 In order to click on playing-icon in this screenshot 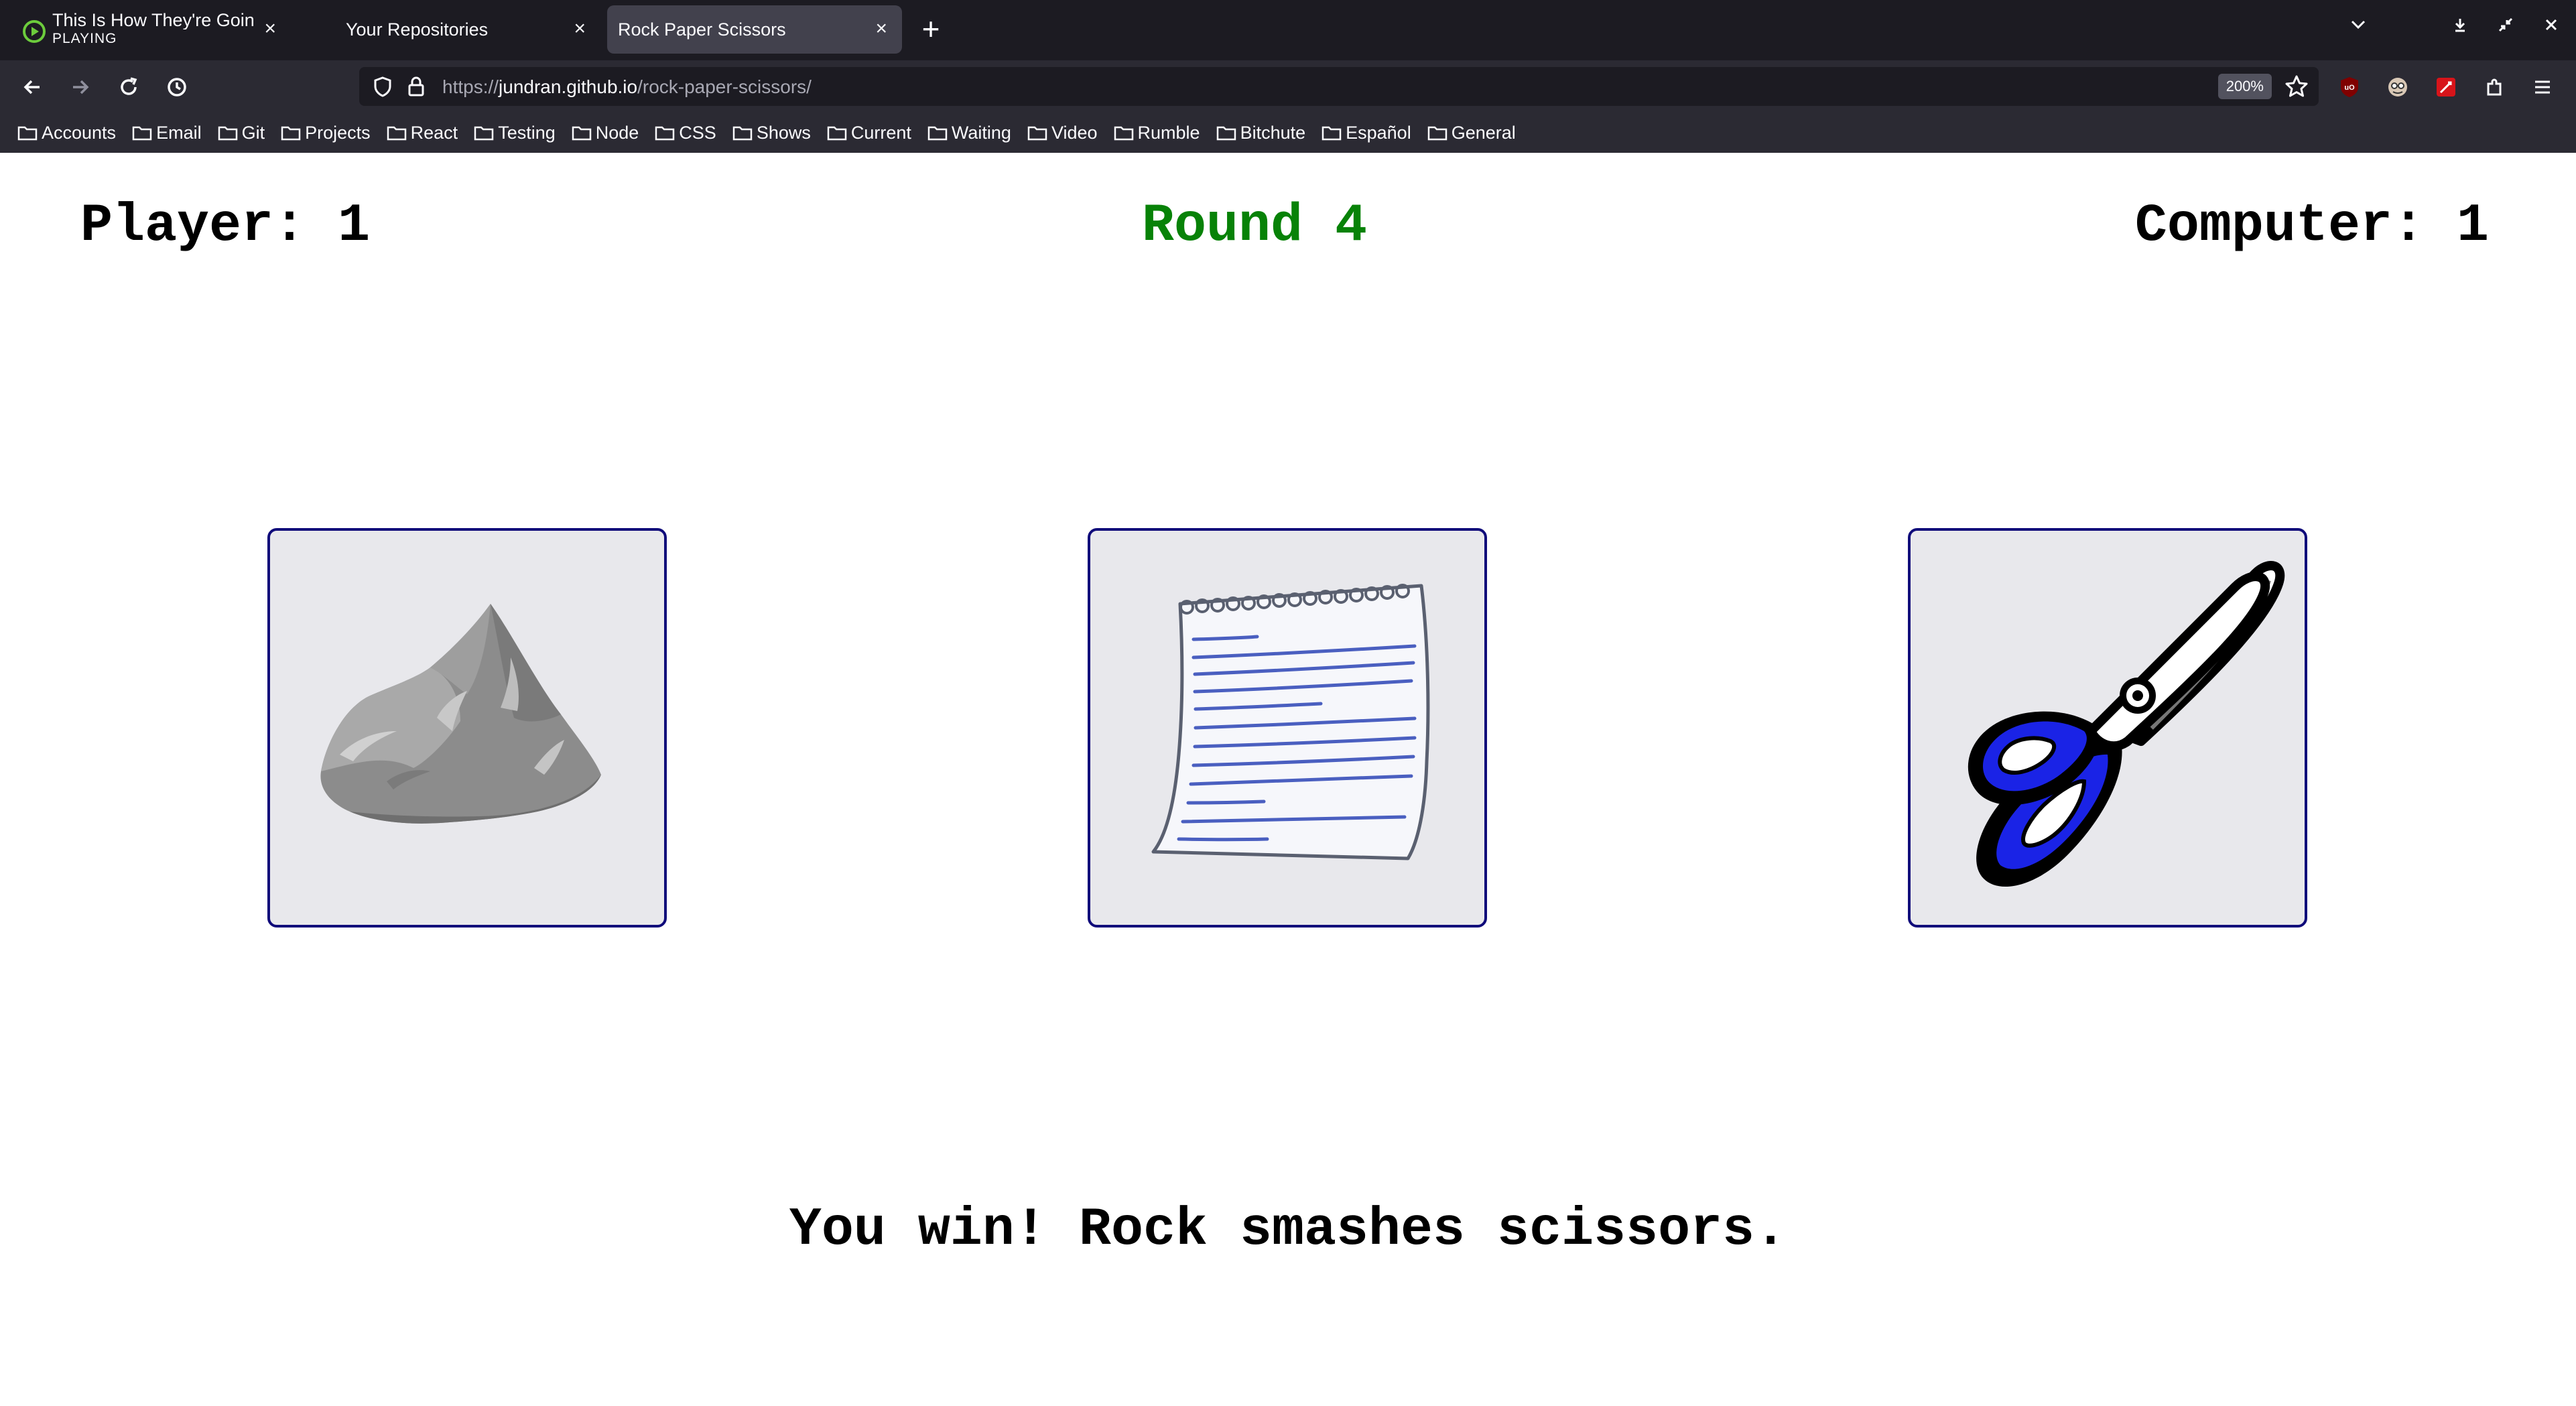, I will do `click(34, 31)`.